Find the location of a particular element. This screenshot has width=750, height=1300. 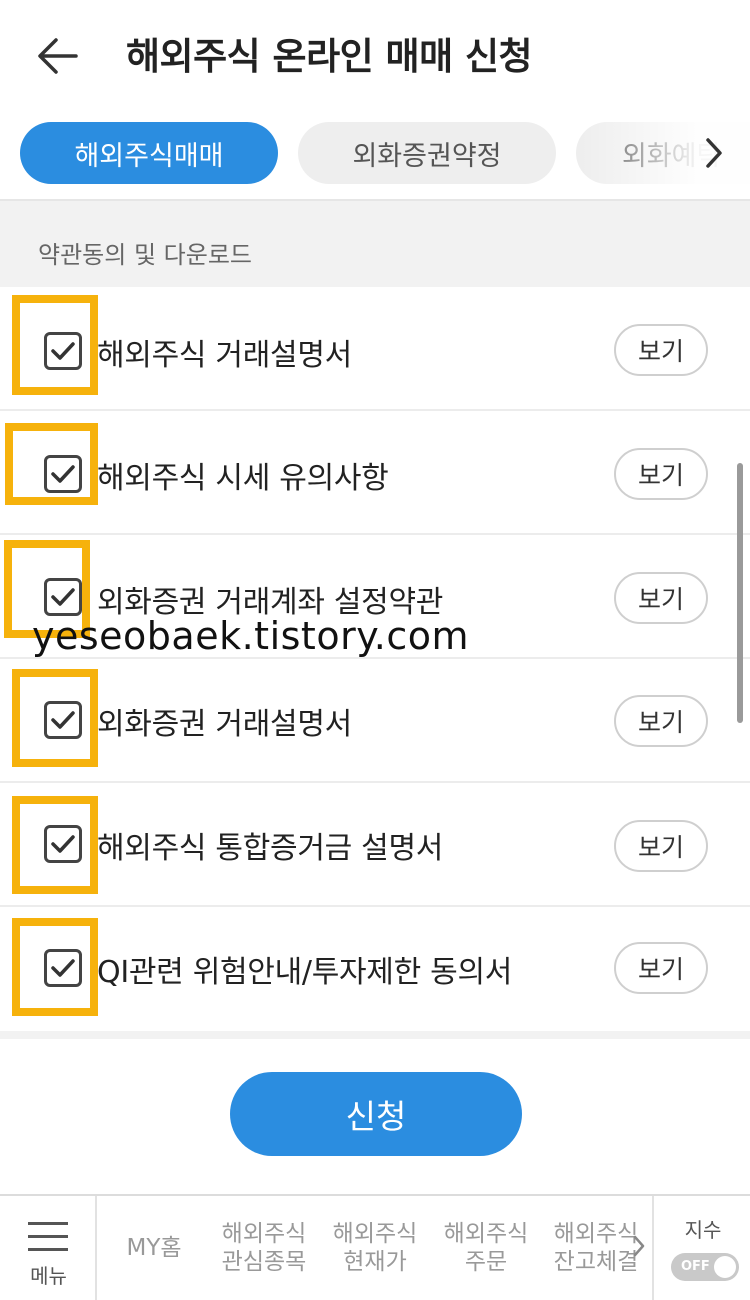

agreement-row: QI관련 위험안내/투자제한 동의서 보기 is located at coordinates (375, 969).